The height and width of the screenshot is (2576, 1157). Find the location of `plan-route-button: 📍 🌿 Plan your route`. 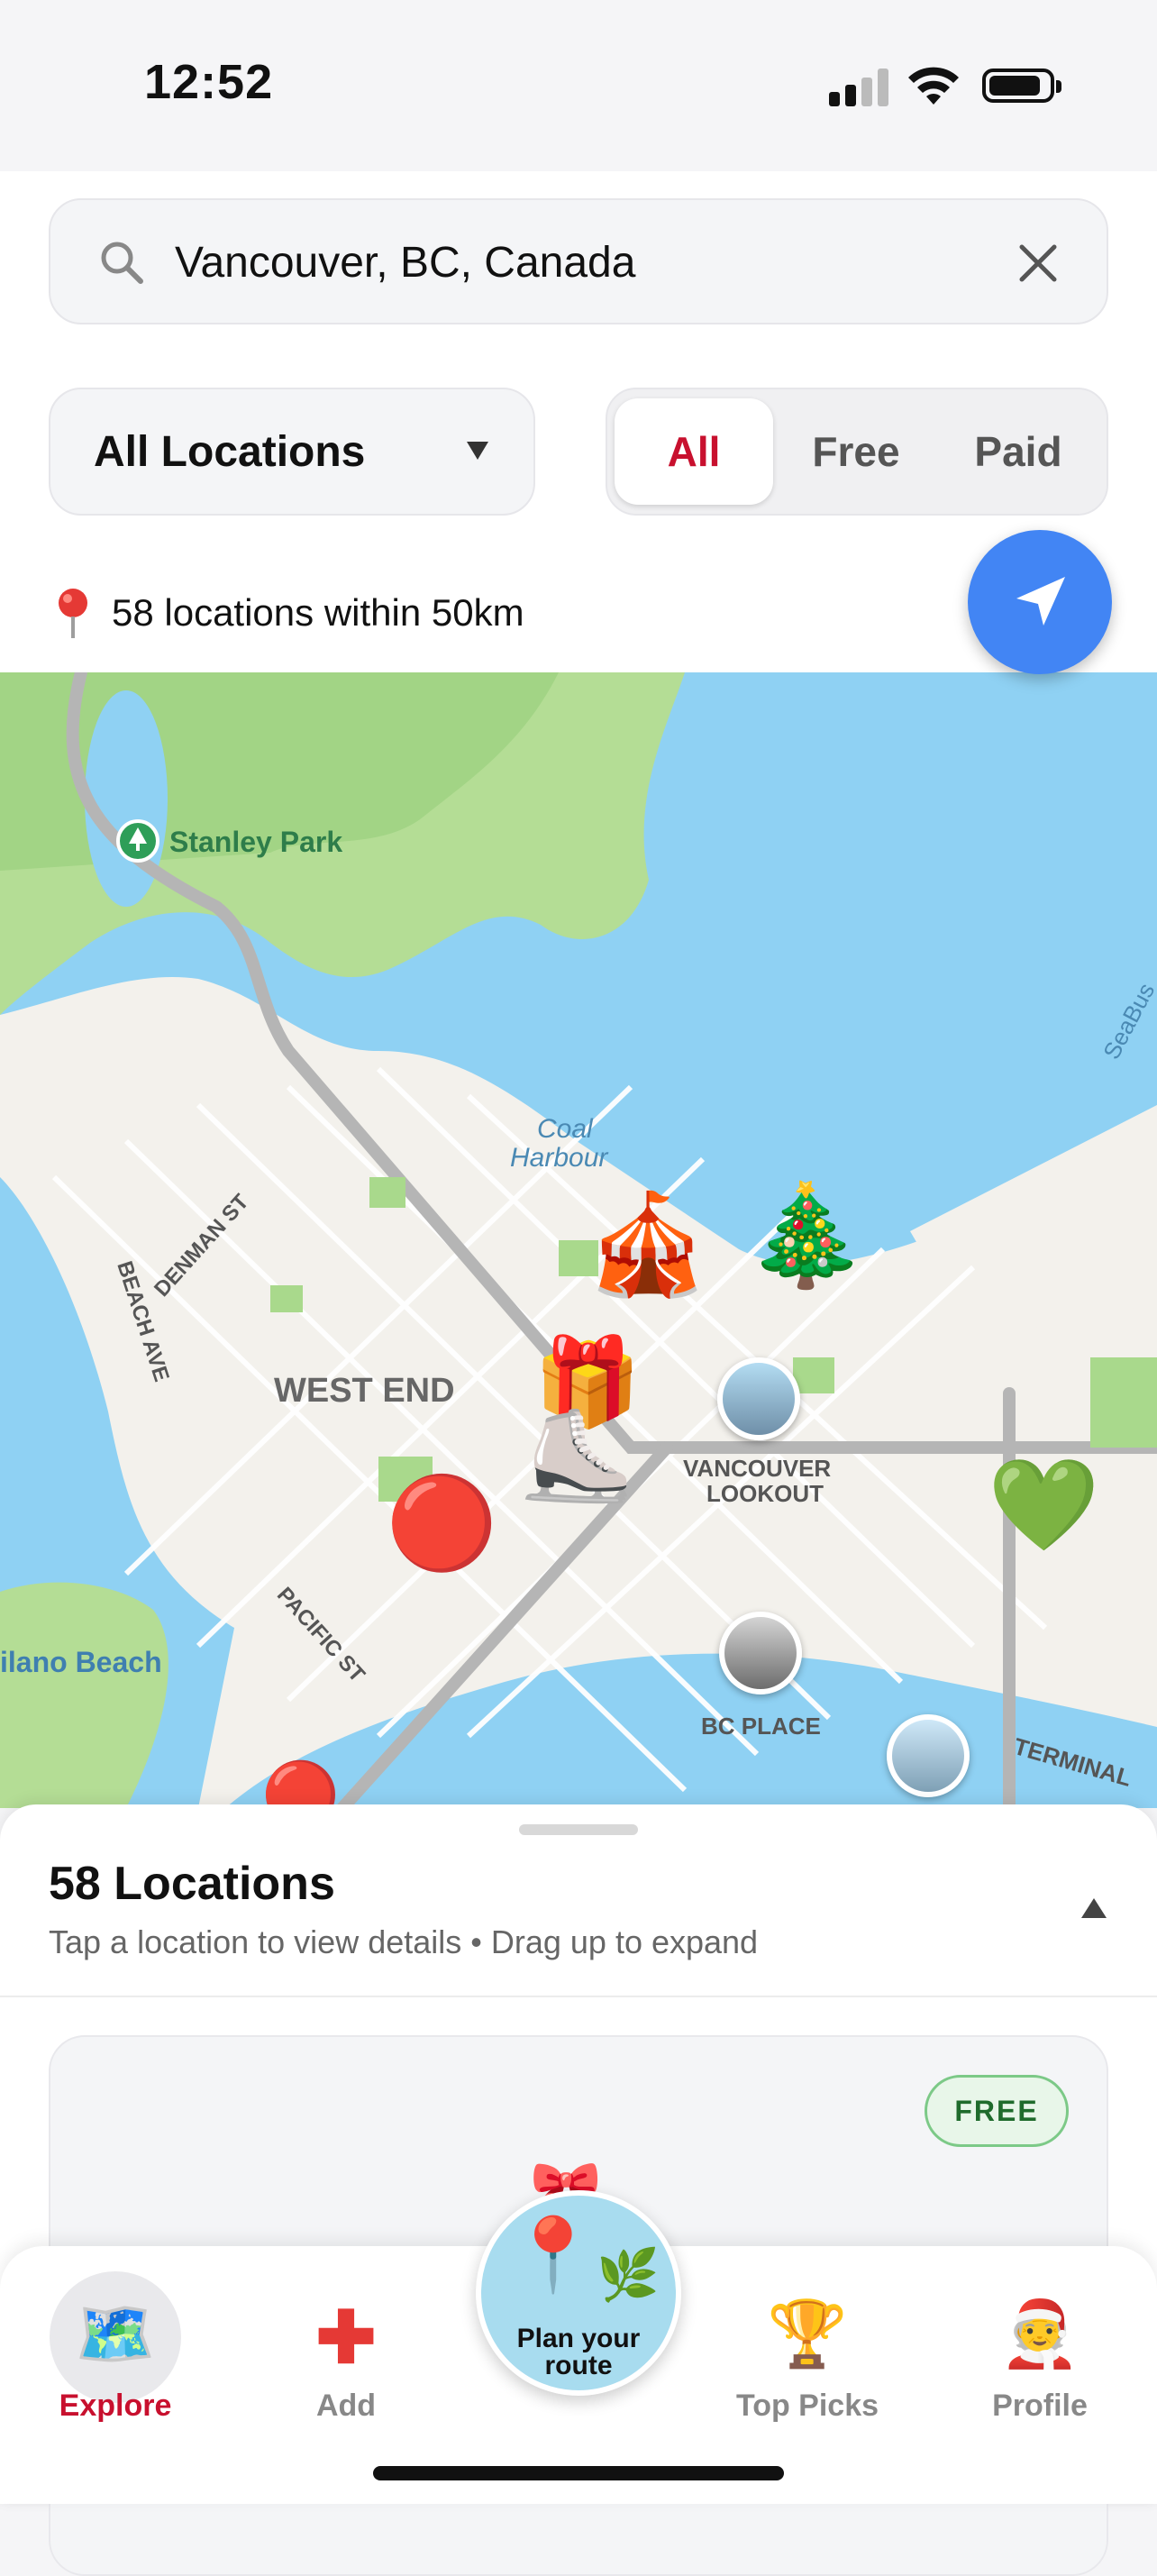

plan-route-button: 📍 🌿 Plan your route is located at coordinates (578, 2293).